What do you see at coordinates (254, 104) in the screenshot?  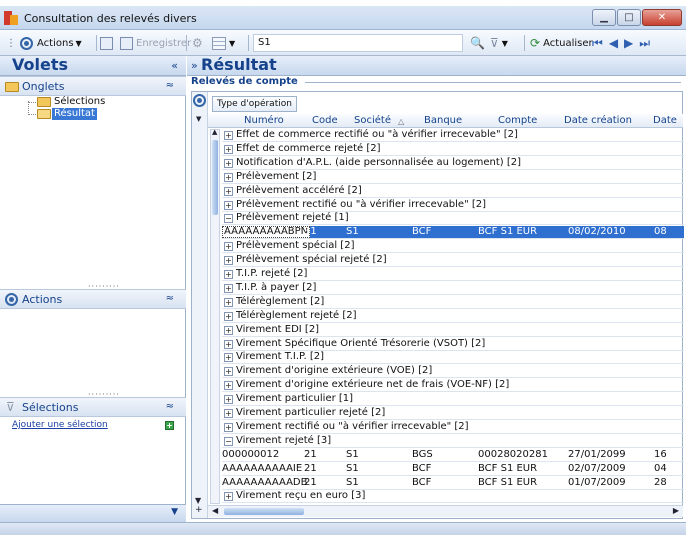 I see `group-by-chip: Type d'opération` at bounding box center [254, 104].